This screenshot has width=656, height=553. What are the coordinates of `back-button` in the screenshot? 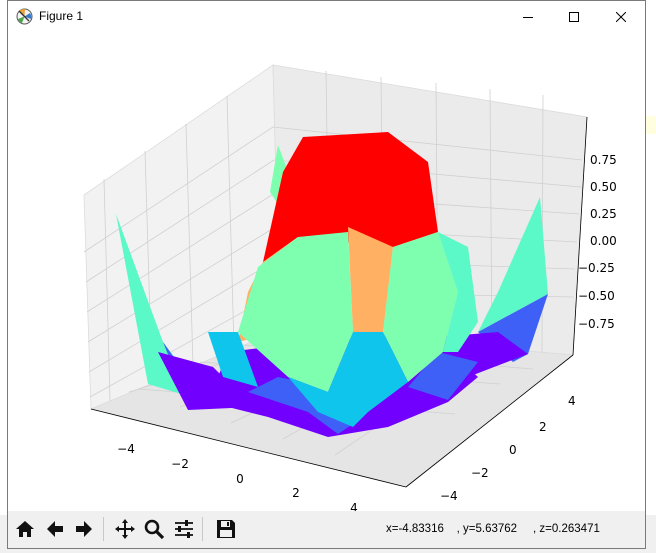 It's located at (55, 529).